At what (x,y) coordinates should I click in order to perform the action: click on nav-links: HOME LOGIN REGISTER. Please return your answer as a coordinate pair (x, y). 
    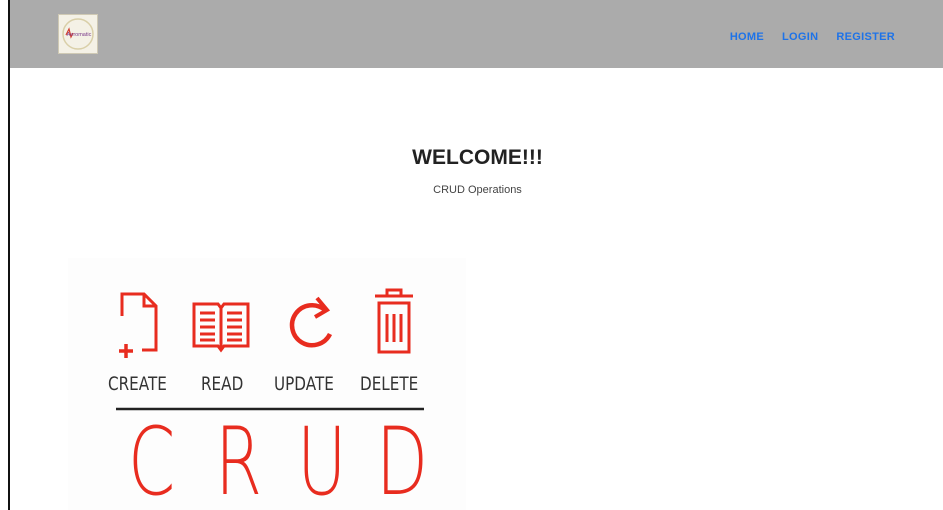
    Looking at the image, I should click on (812, 37).